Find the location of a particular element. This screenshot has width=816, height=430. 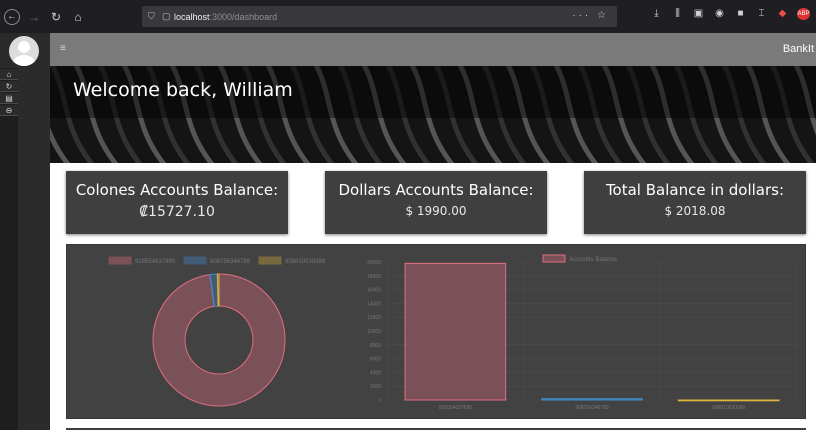

y-tick-label: 8000 is located at coordinates (375, 346).